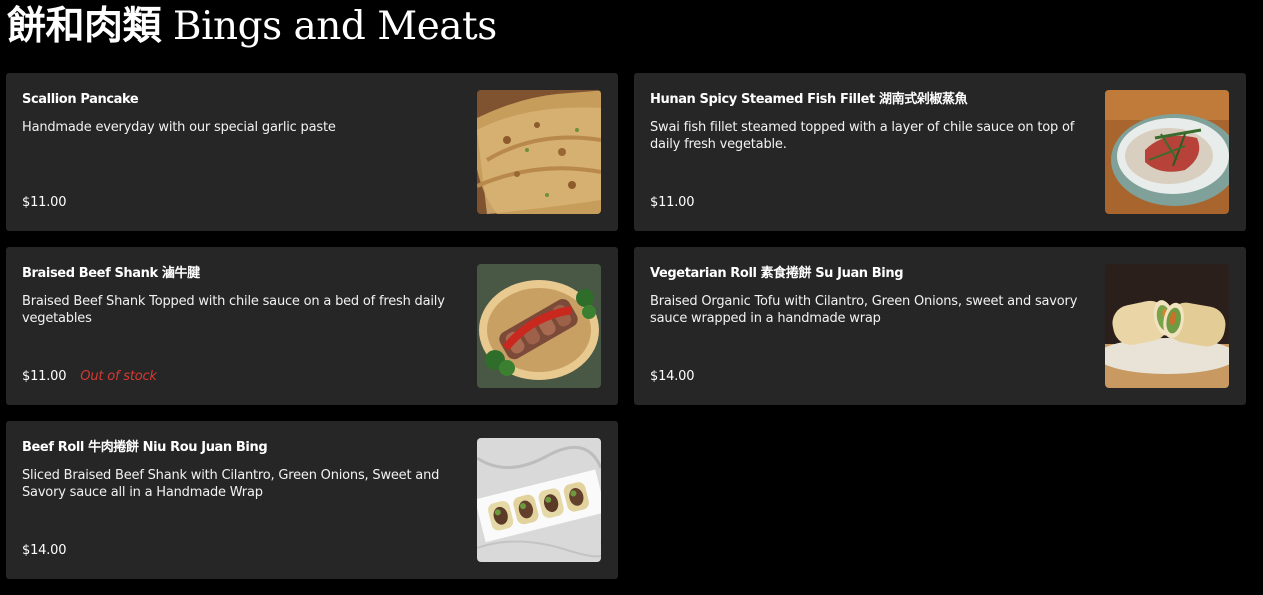  I want to click on menu-item-name: Scallion Pancake, so click(80, 99).